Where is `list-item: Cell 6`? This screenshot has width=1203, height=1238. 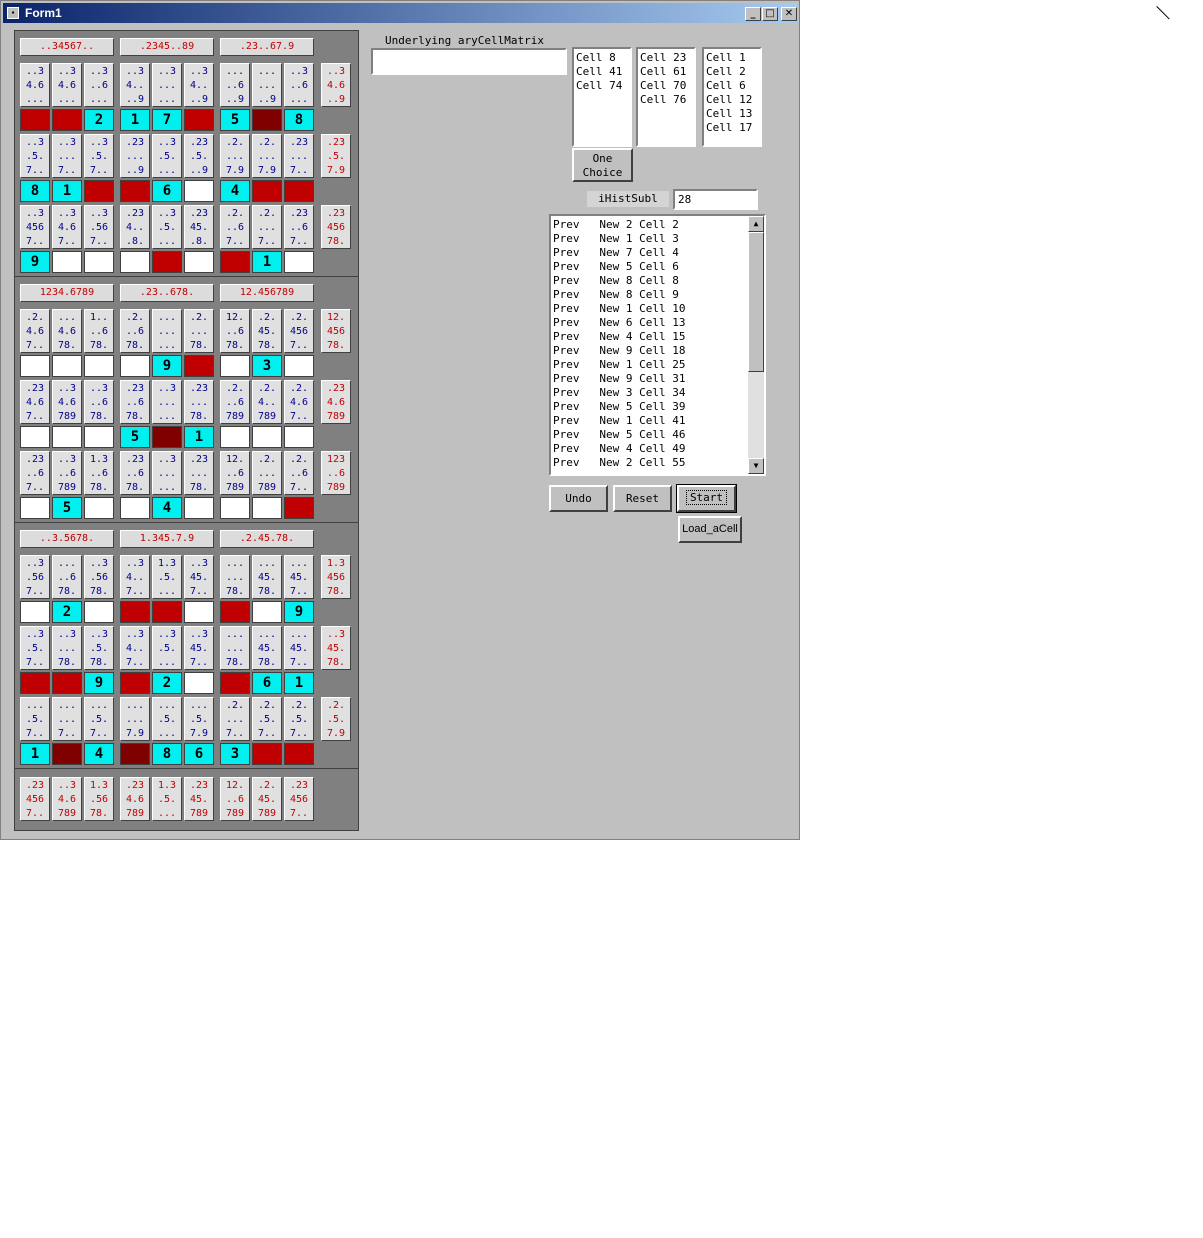
list-item: Cell 6 is located at coordinates (732, 86).